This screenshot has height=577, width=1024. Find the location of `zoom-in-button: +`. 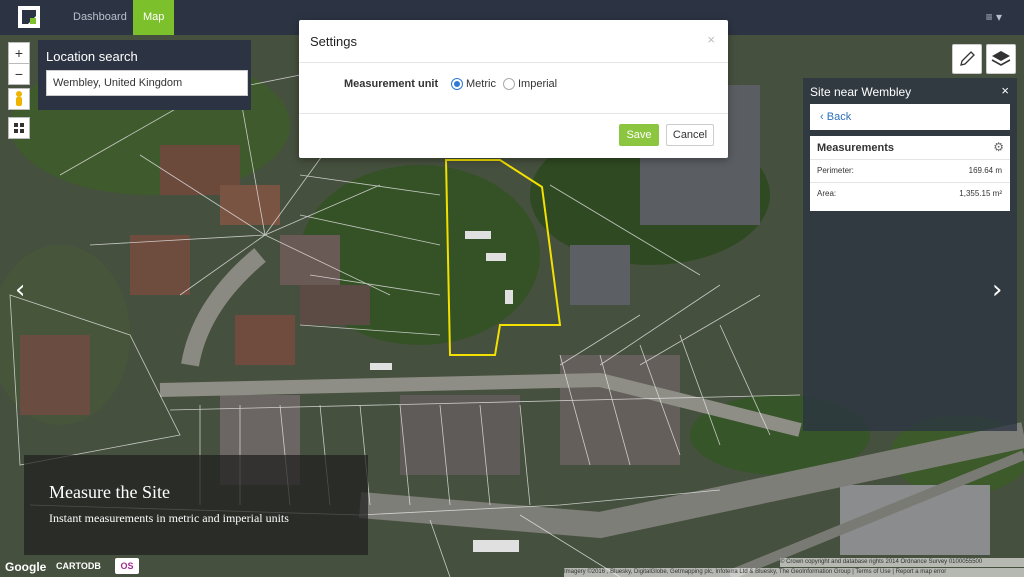

zoom-in-button: + is located at coordinates (19, 53).